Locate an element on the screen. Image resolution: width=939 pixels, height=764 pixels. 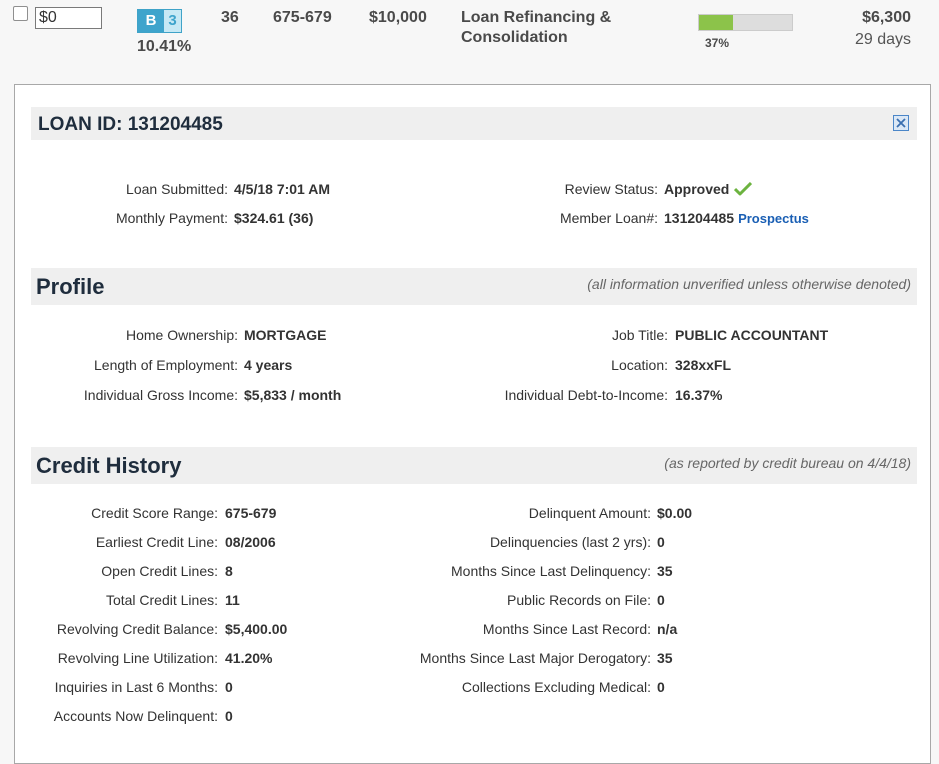
grade-subgrade: 3 is located at coordinates (172, 21).